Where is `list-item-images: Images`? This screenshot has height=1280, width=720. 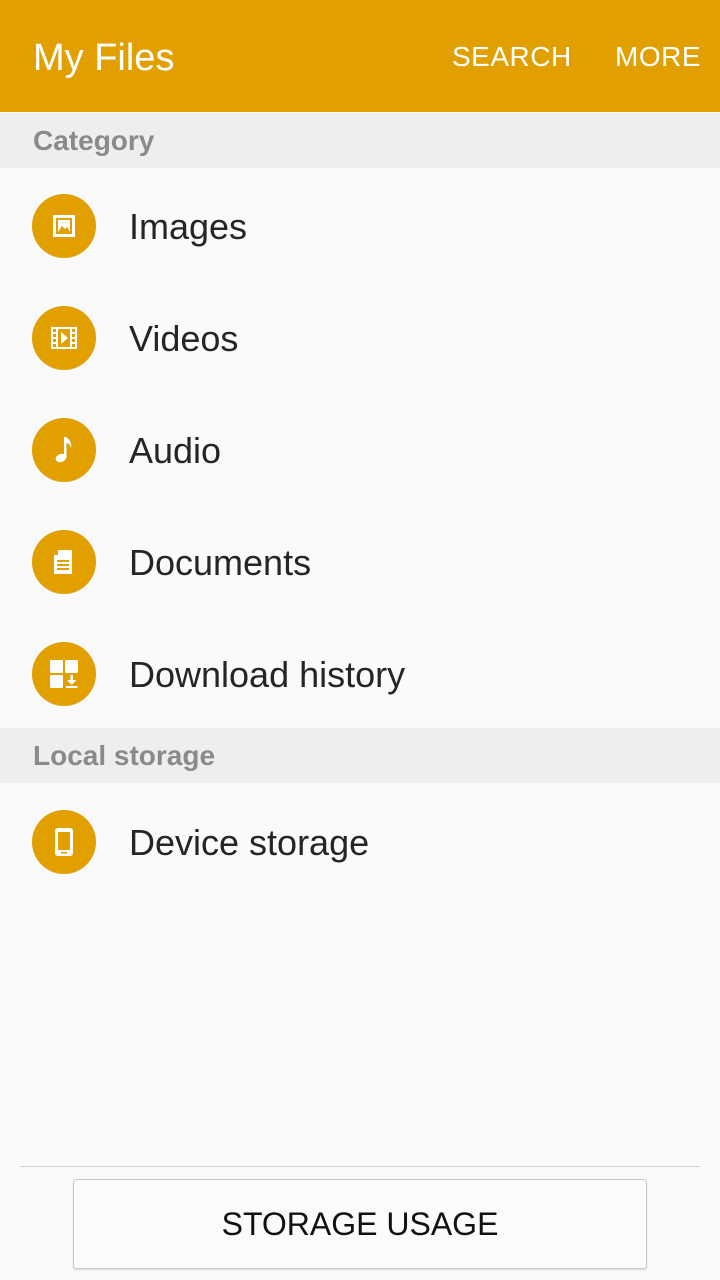
list-item-images: Images is located at coordinates (360, 226).